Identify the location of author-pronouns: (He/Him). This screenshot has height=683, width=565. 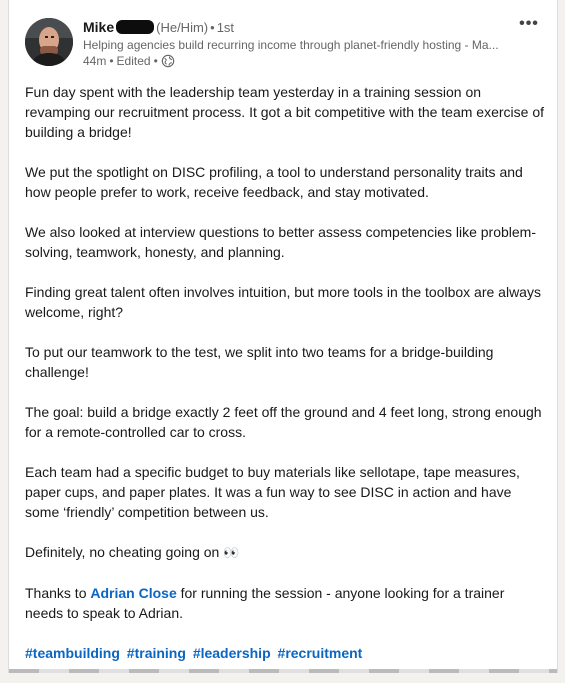
(182, 27).